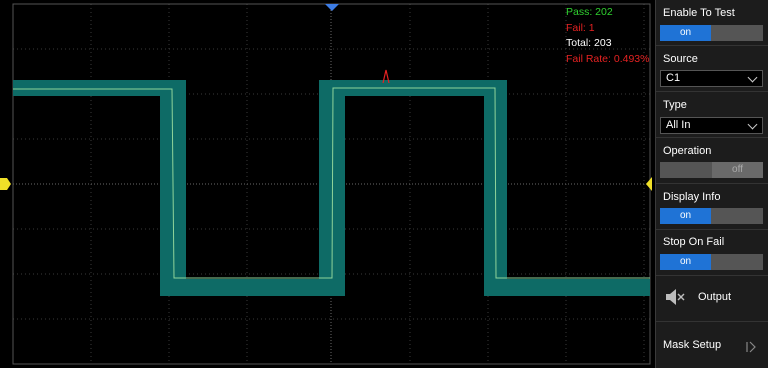 This screenshot has height=368, width=768. I want to click on display-info-label: Display Info, so click(692, 197).